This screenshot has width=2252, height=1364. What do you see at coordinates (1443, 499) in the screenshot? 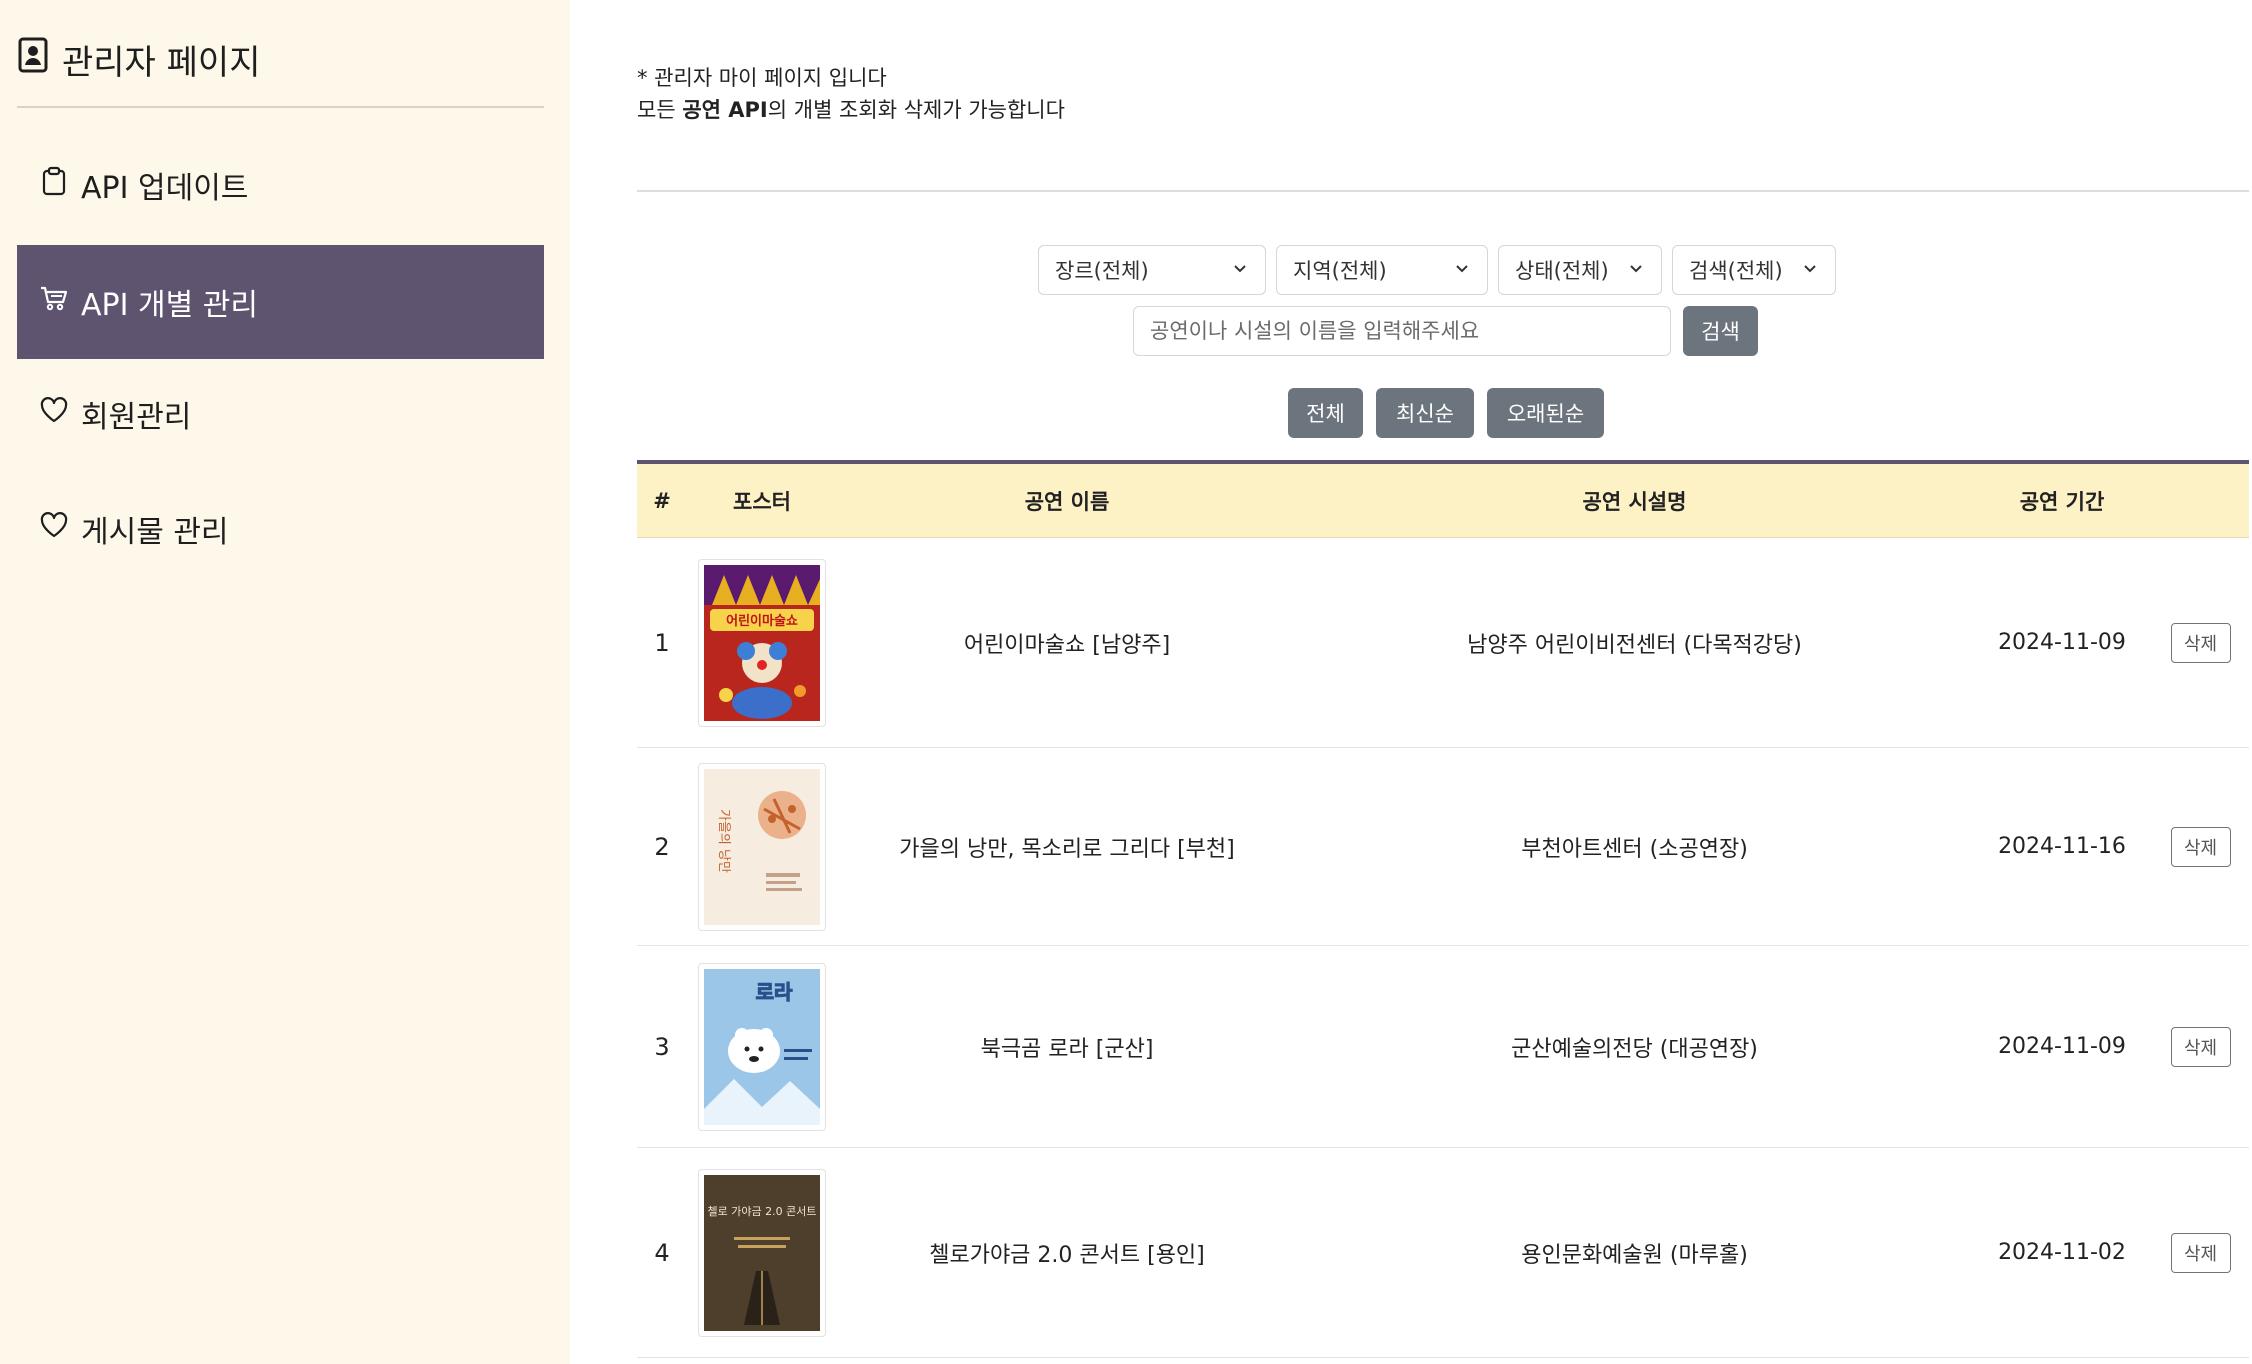
I see `table-header: # 포스터 공연 이름 공연 시설명 공연 기간` at bounding box center [1443, 499].